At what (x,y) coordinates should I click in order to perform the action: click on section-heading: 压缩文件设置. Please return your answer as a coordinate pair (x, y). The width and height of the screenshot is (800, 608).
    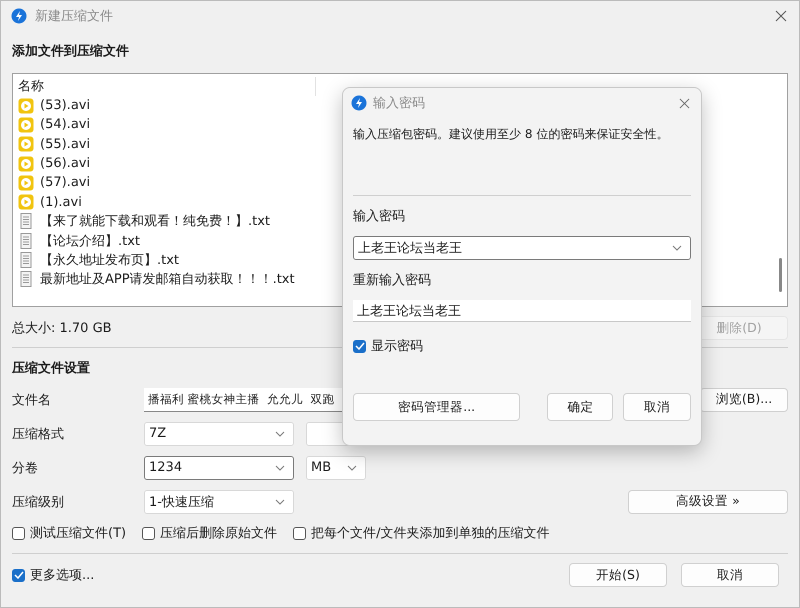
    Looking at the image, I should click on (51, 369).